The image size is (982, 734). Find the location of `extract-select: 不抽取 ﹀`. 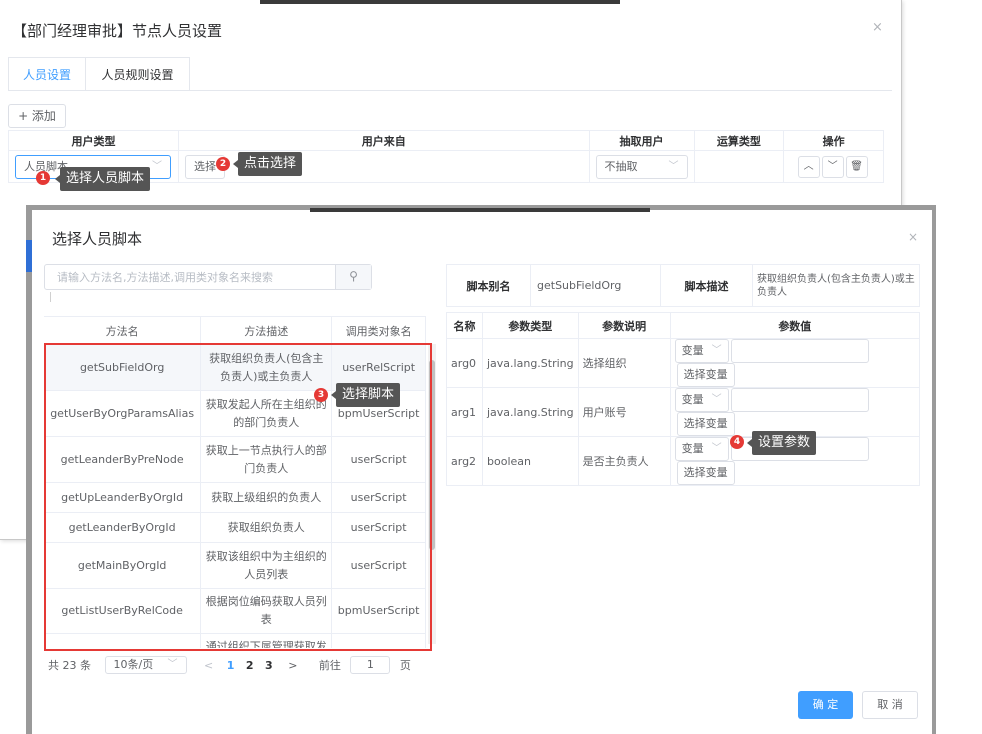

extract-select: 不抽取 ﹀ is located at coordinates (641, 166).